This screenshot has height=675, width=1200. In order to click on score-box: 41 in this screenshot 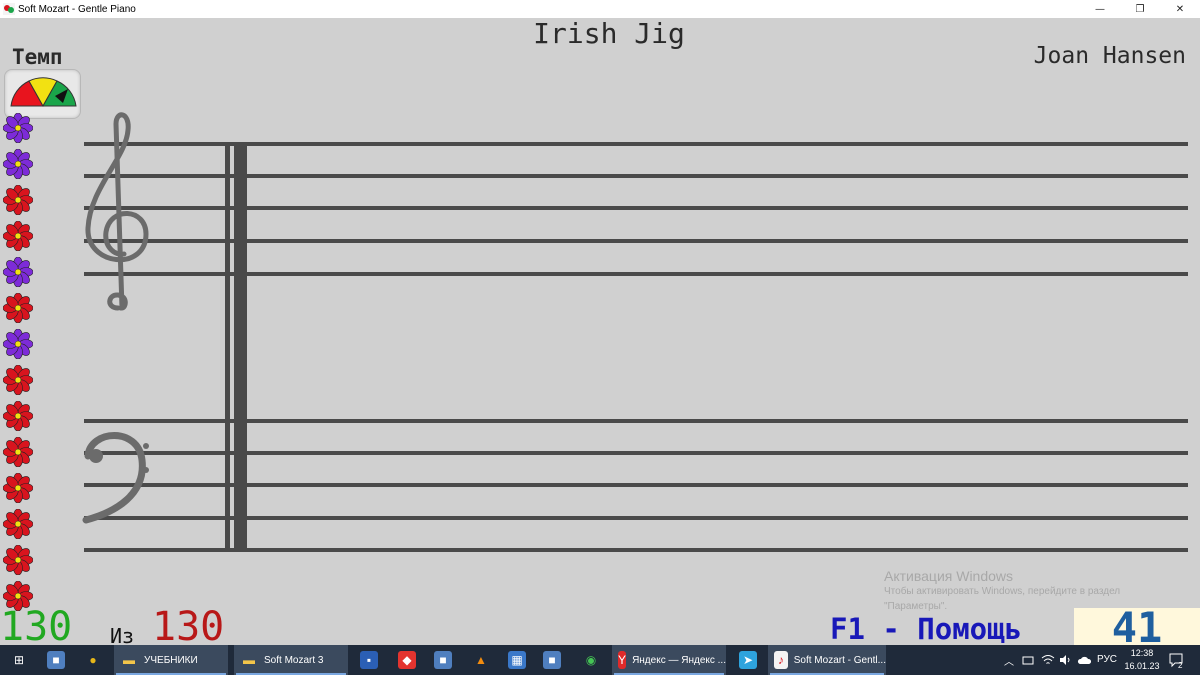, I will do `click(1137, 627)`.